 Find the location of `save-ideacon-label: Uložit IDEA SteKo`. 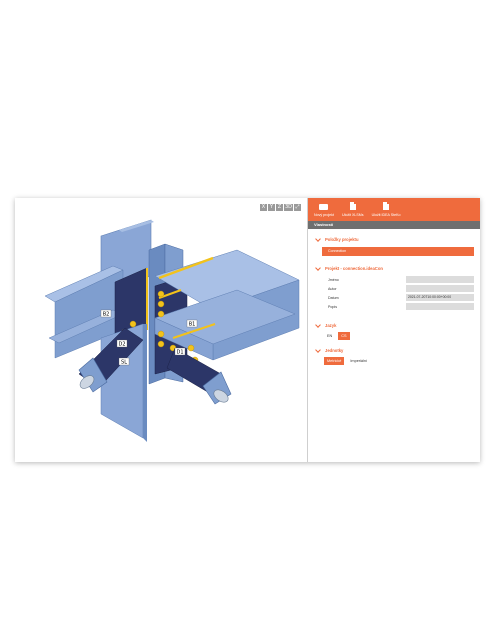

save-ideacon-label: Uložit IDEA SteKo is located at coordinates (386, 215).